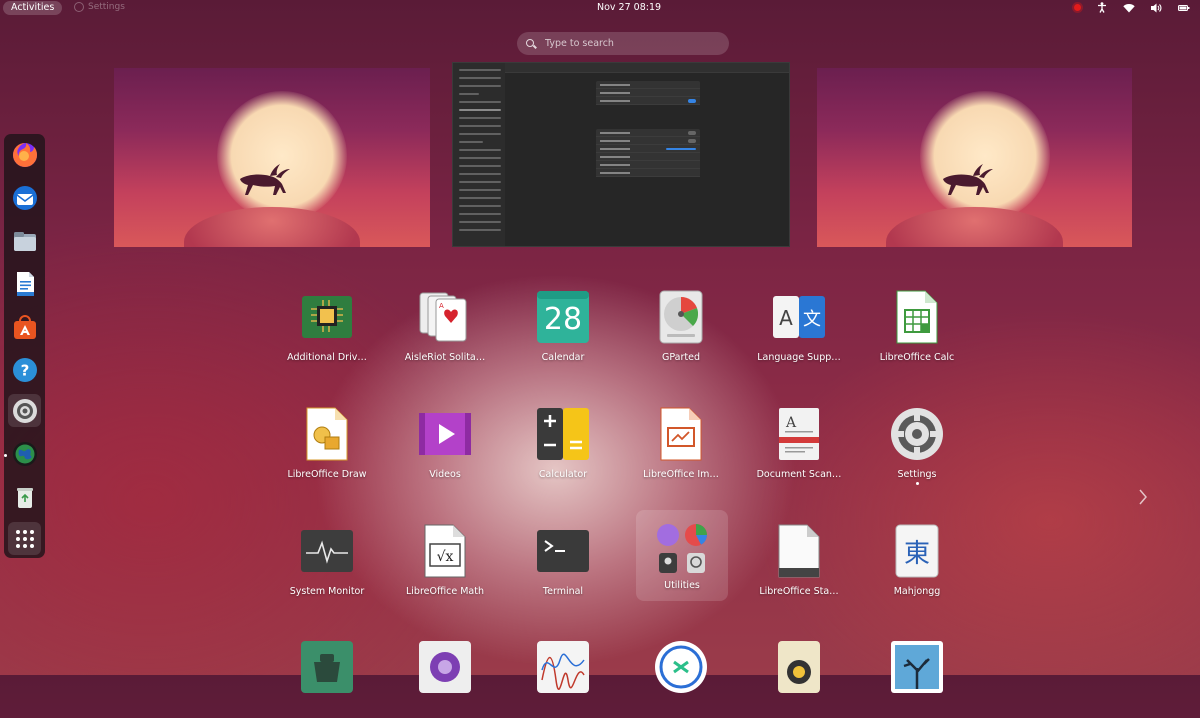 Image resolution: width=1200 pixels, height=718 pixels. Describe the element at coordinates (1102, 7) in the screenshot. I see `accessibility-icon` at that location.